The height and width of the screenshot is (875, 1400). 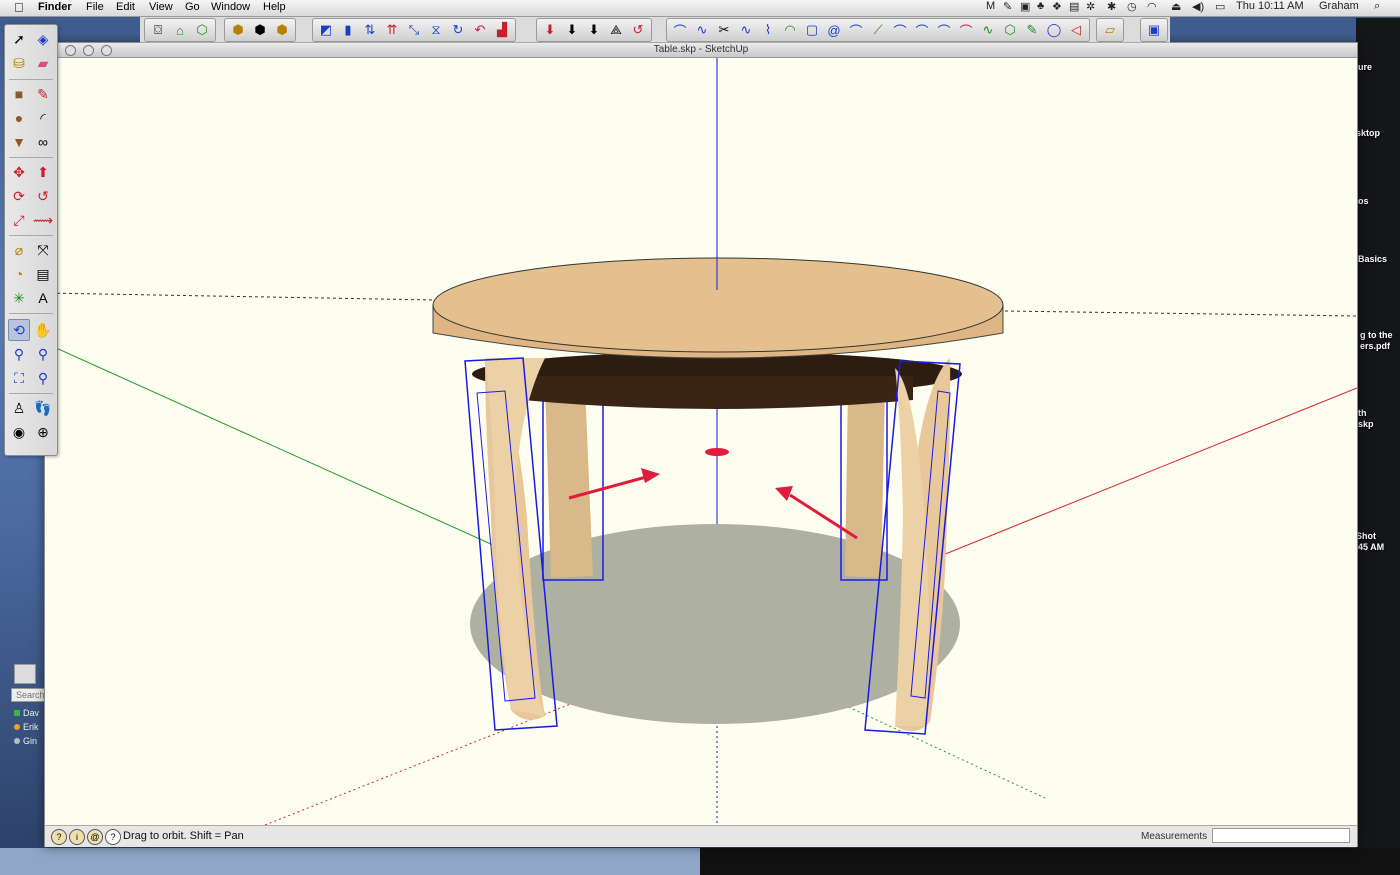 I want to click on north-icon: ⬇, so click(x=594, y=30).